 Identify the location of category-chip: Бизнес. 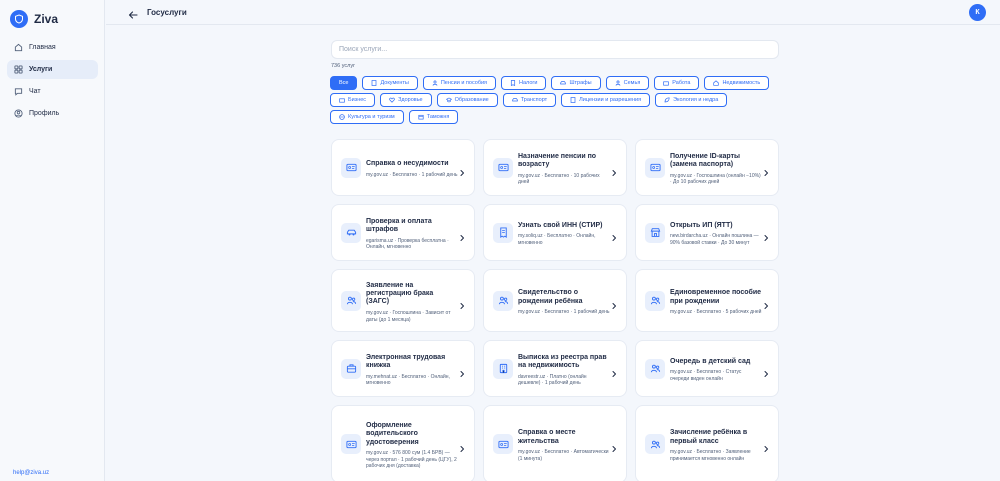
(353, 100).